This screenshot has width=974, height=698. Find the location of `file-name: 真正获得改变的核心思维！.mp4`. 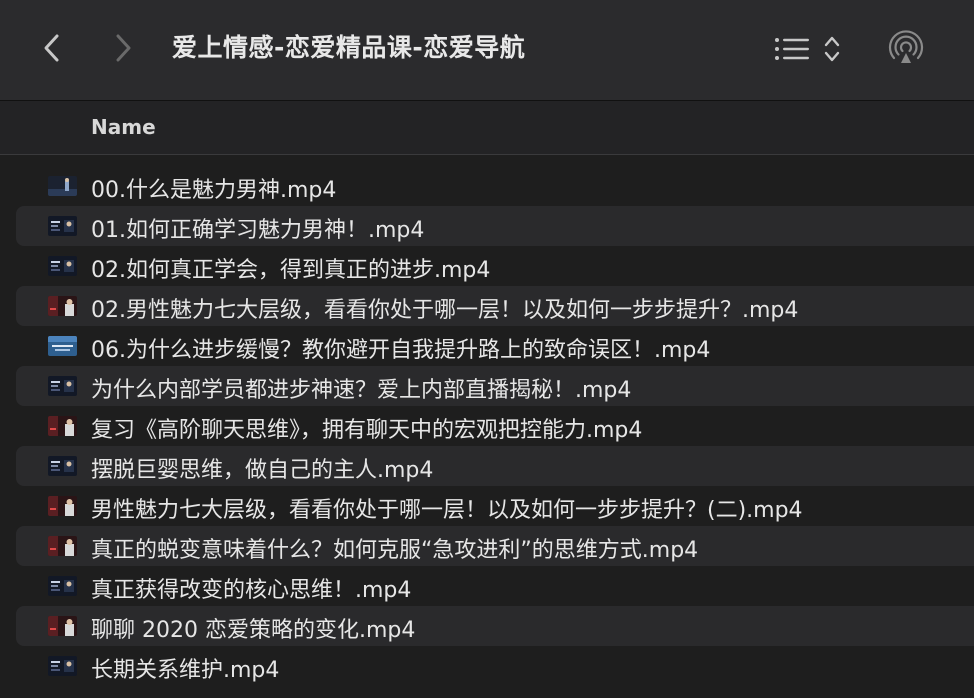

file-name: 真正获得改变的核心思维！.mp4 is located at coordinates (251, 590).